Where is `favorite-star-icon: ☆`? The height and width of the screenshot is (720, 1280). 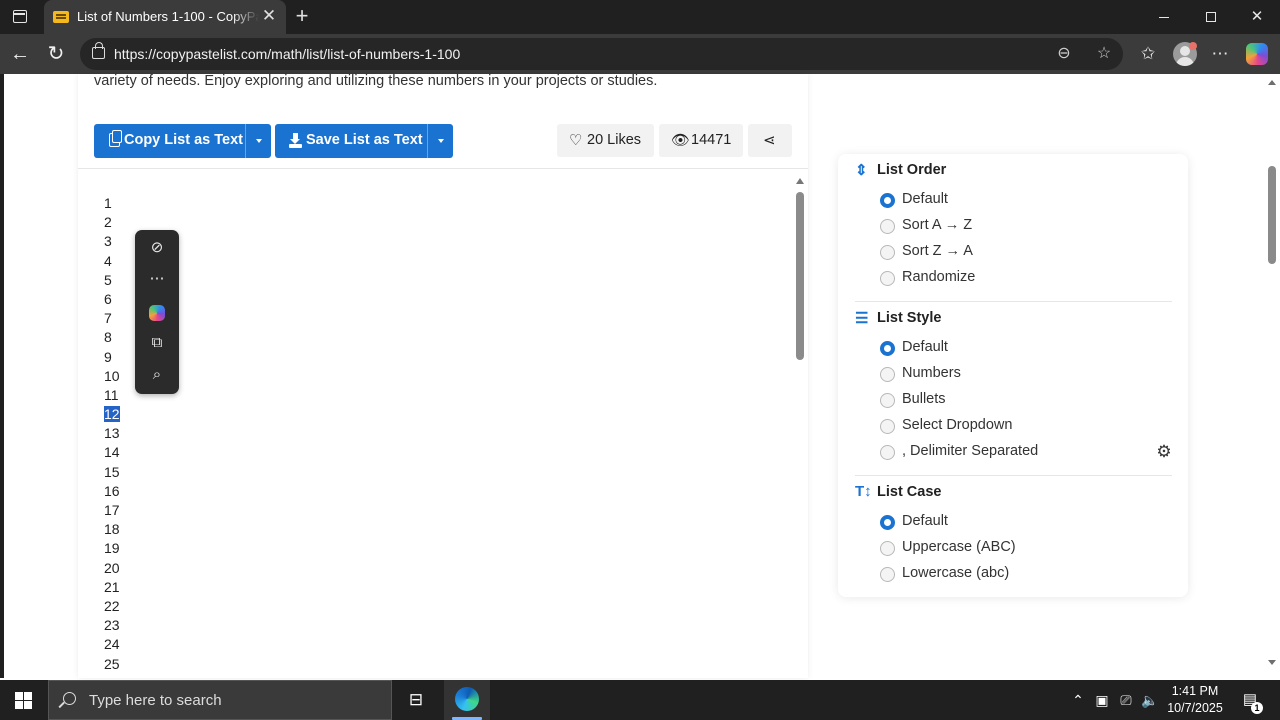
favorite-star-icon: ☆ is located at coordinates (1104, 54).